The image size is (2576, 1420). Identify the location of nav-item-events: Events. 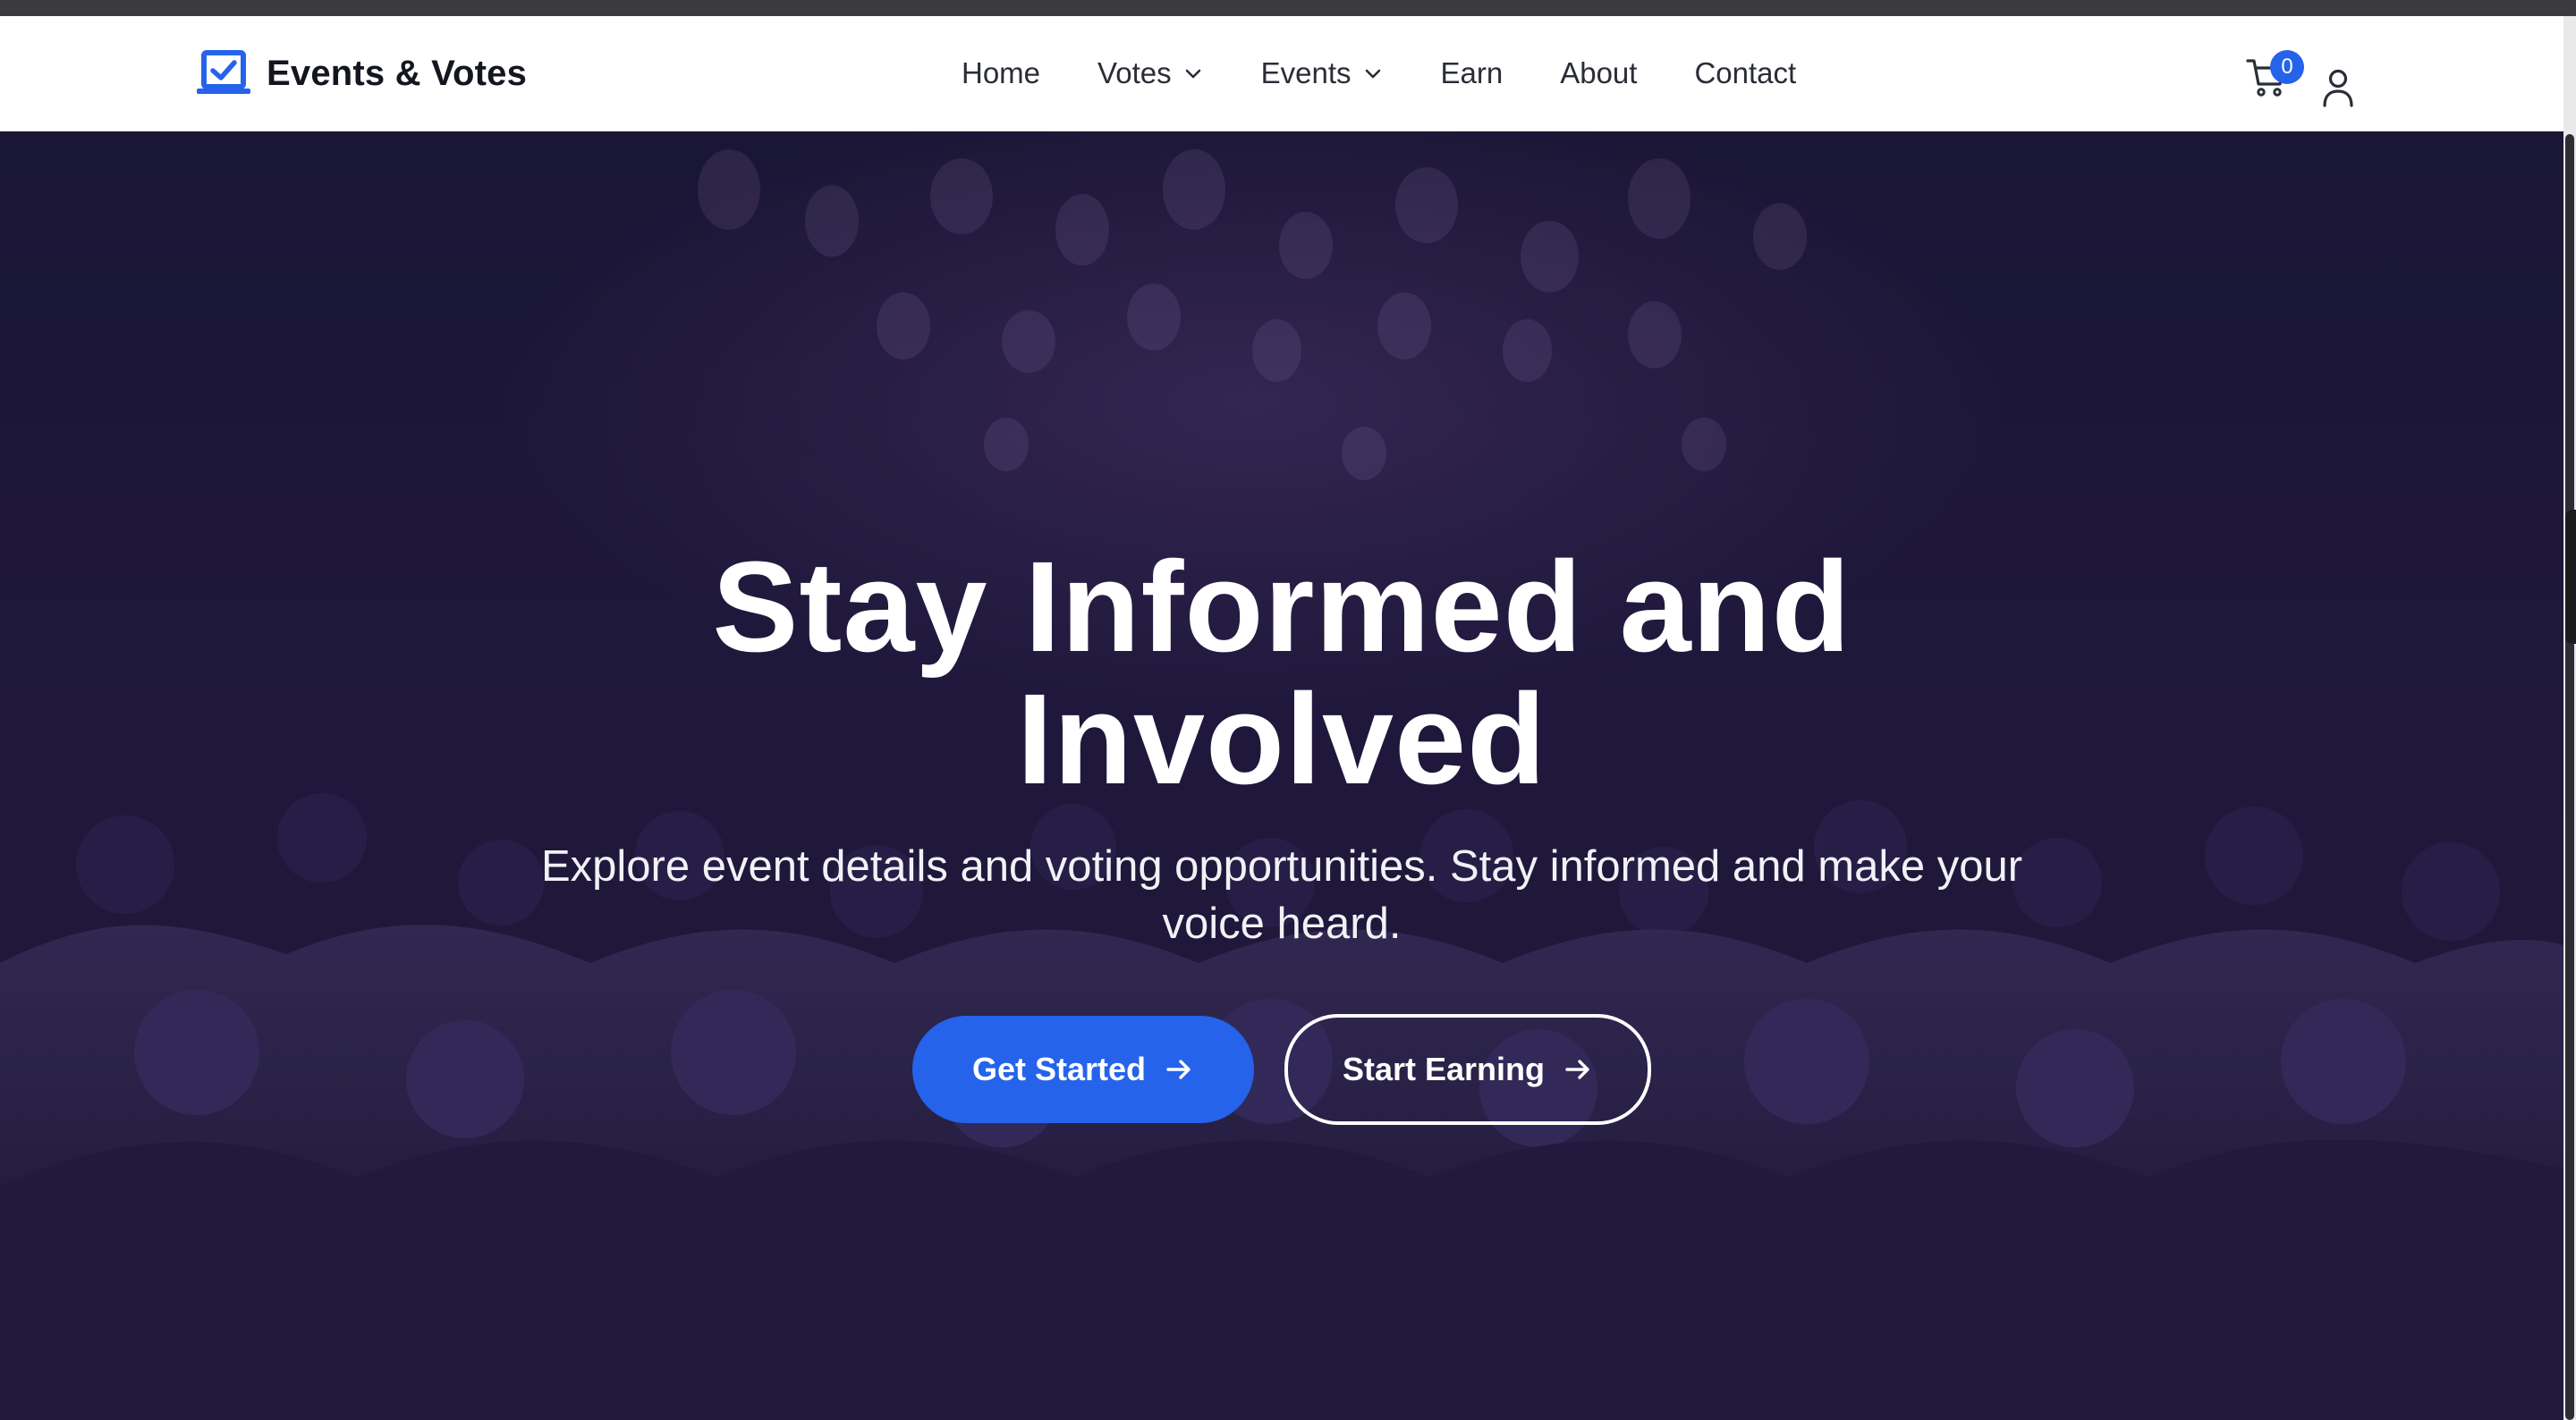
(1322, 73).